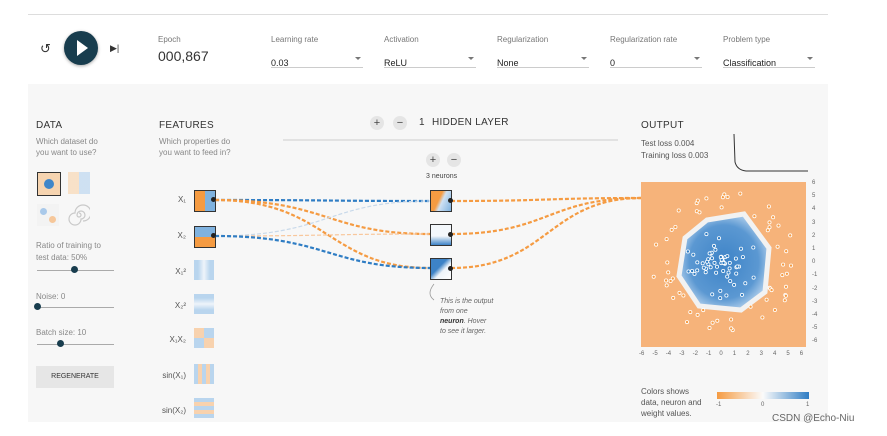  Describe the element at coordinates (377, 123) in the screenshot. I see `add-layer-button: +` at that location.